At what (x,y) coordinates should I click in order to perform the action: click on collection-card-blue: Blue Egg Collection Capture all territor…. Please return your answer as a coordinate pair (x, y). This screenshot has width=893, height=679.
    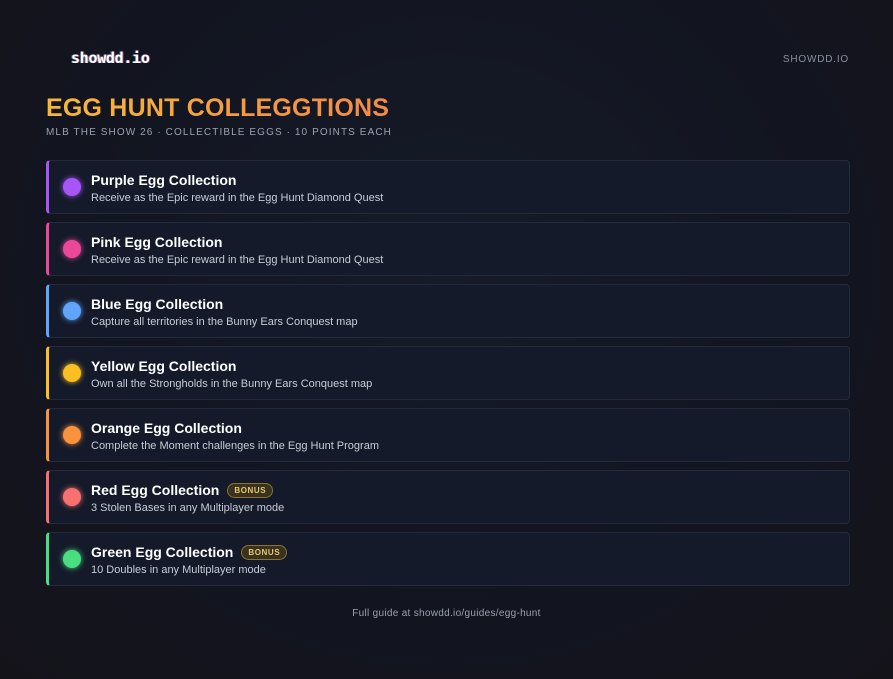
    Looking at the image, I should click on (448, 311).